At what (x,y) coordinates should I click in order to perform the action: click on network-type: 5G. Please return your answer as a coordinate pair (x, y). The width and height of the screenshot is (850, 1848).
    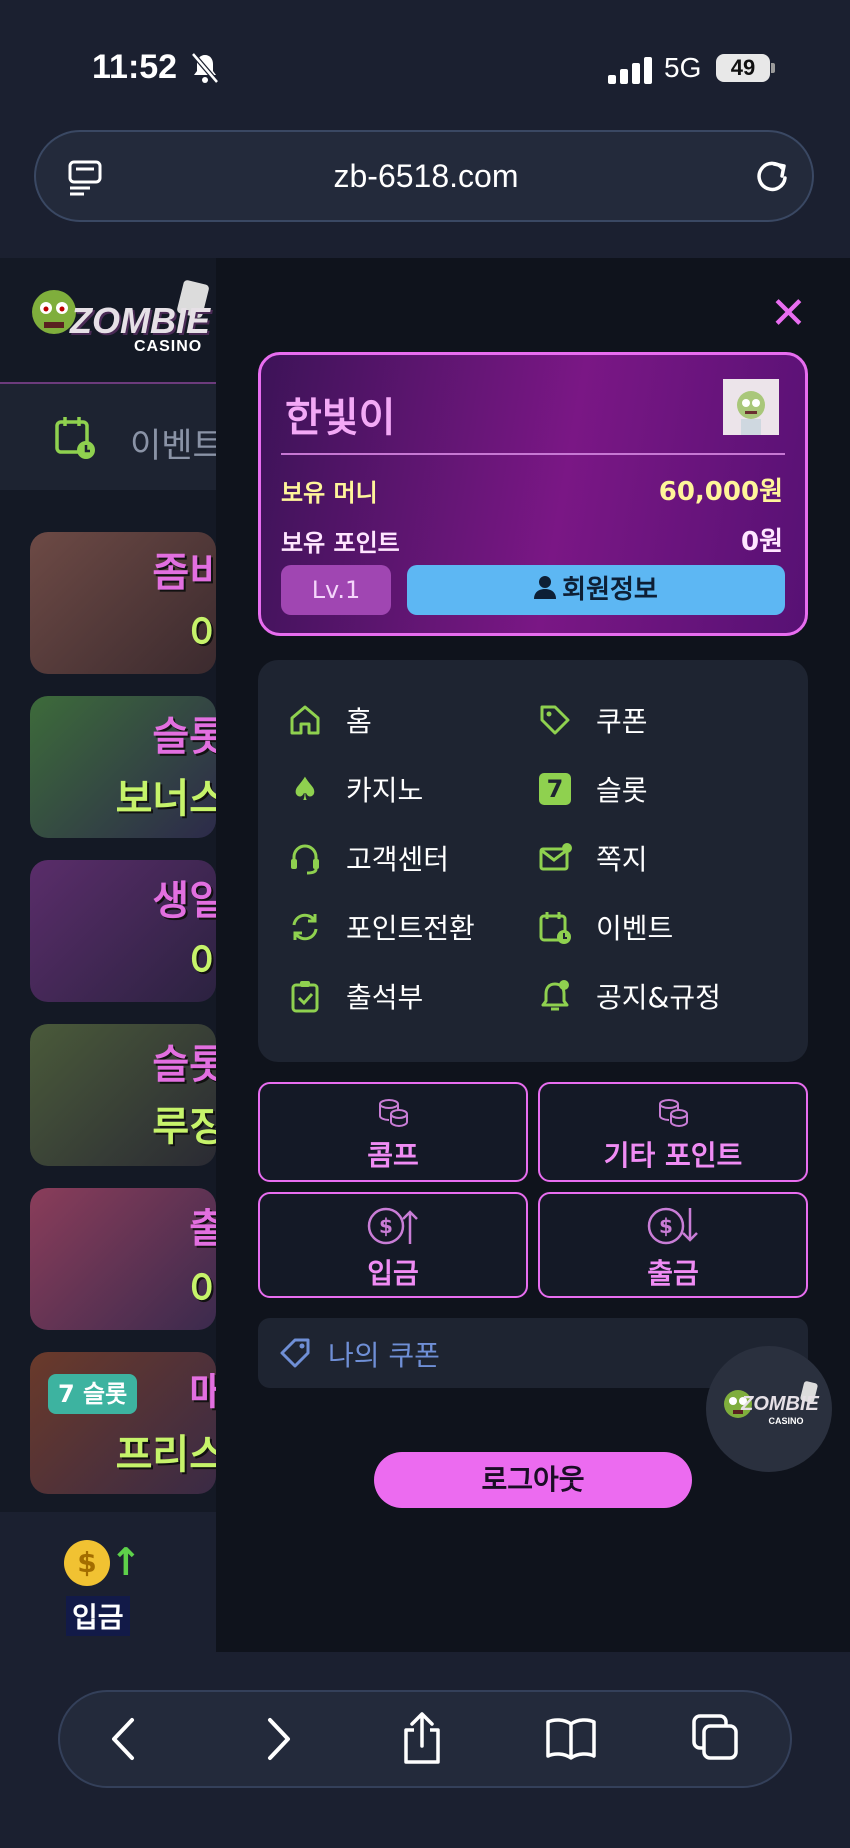
    Looking at the image, I should click on (683, 67).